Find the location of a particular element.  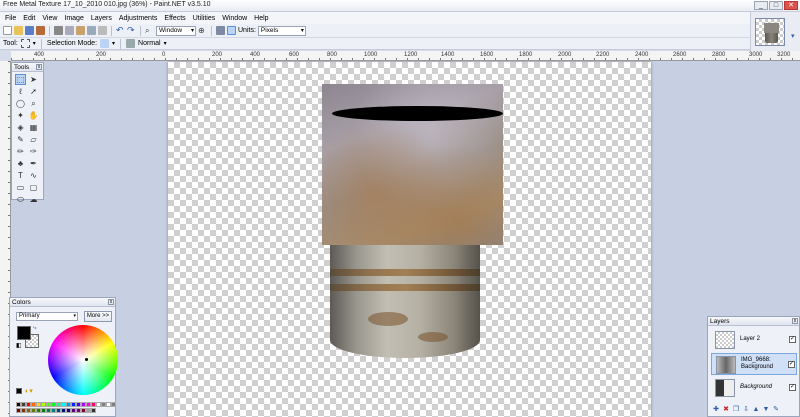

maximize-button: □ is located at coordinates (776, 5).